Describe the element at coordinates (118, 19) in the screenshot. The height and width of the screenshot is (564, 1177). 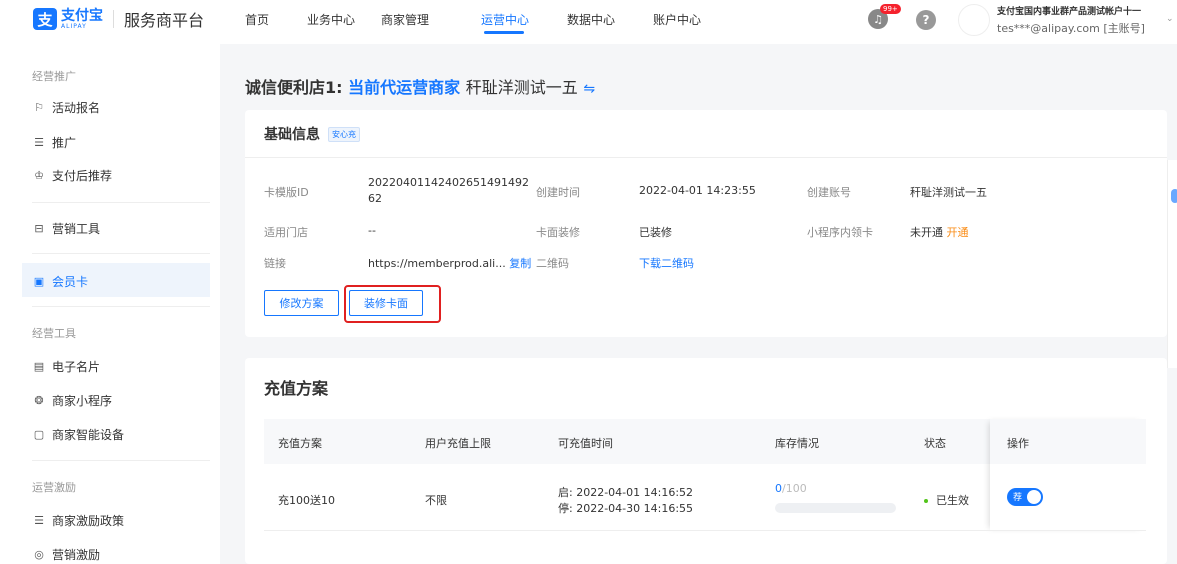
I see `logo: 支 支付宝 ALIPAY 服务商平台` at that location.